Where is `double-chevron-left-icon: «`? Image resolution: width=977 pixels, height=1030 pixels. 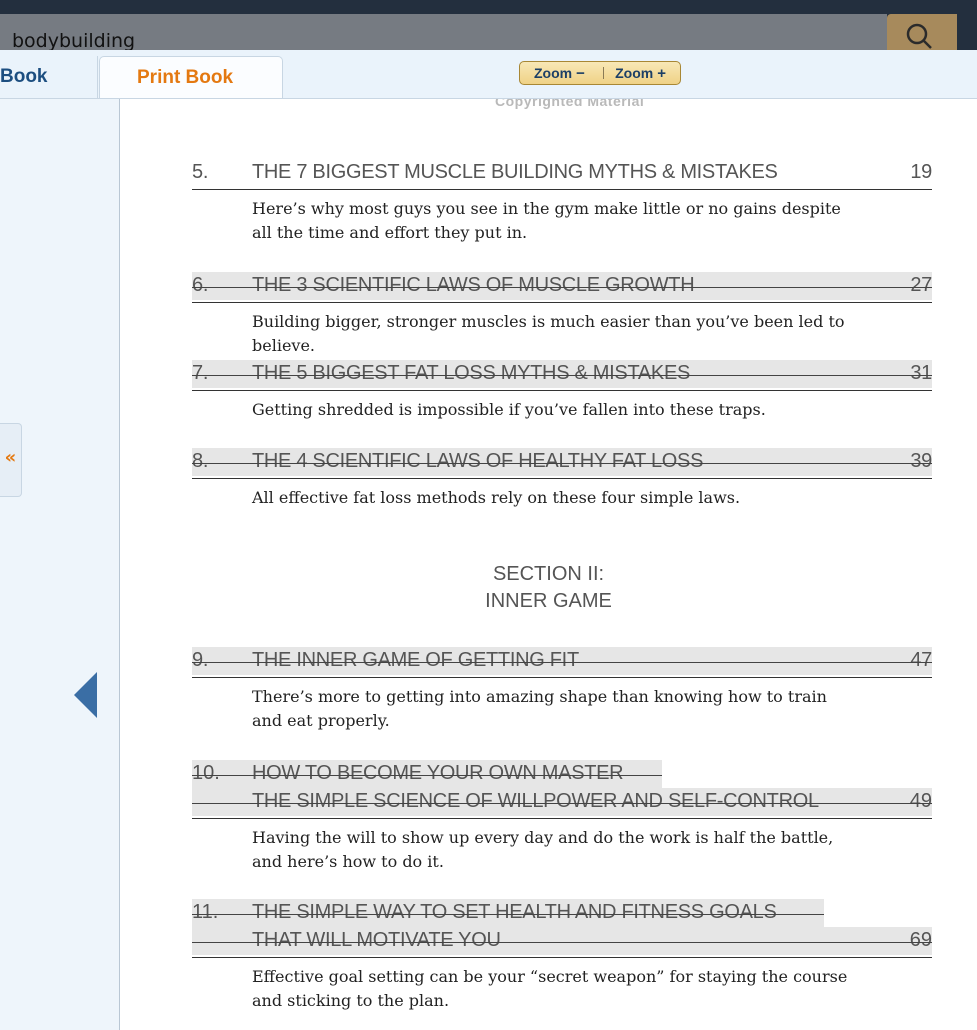 double-chevron-left-icon: « is located at coordinates (10, 457).